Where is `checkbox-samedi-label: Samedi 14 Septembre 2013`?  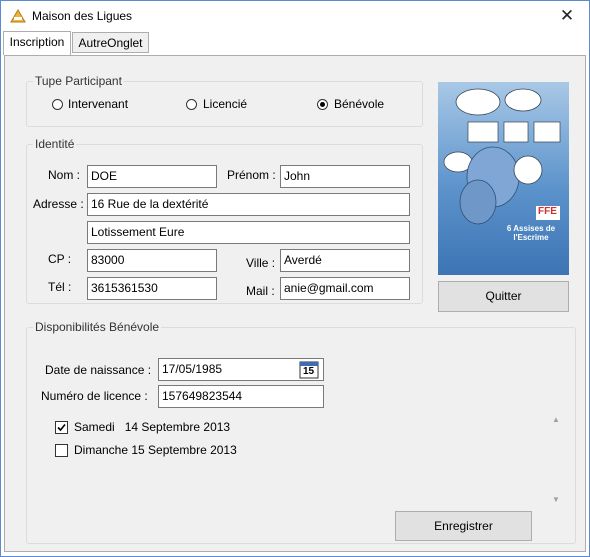 checkbox-samedi-label: Samedi 14 Septembre 2013 is located at coordinates (152, 427).